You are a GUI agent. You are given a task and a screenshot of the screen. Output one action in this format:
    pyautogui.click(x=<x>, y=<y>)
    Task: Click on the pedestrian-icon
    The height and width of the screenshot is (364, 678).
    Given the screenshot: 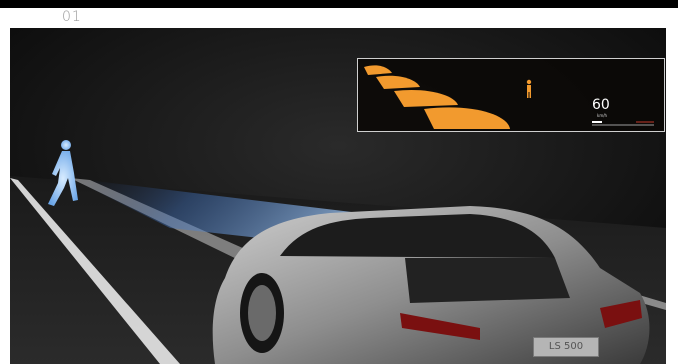 What is the action you would take?
    pyautogui.click(x=529, y=88)
    